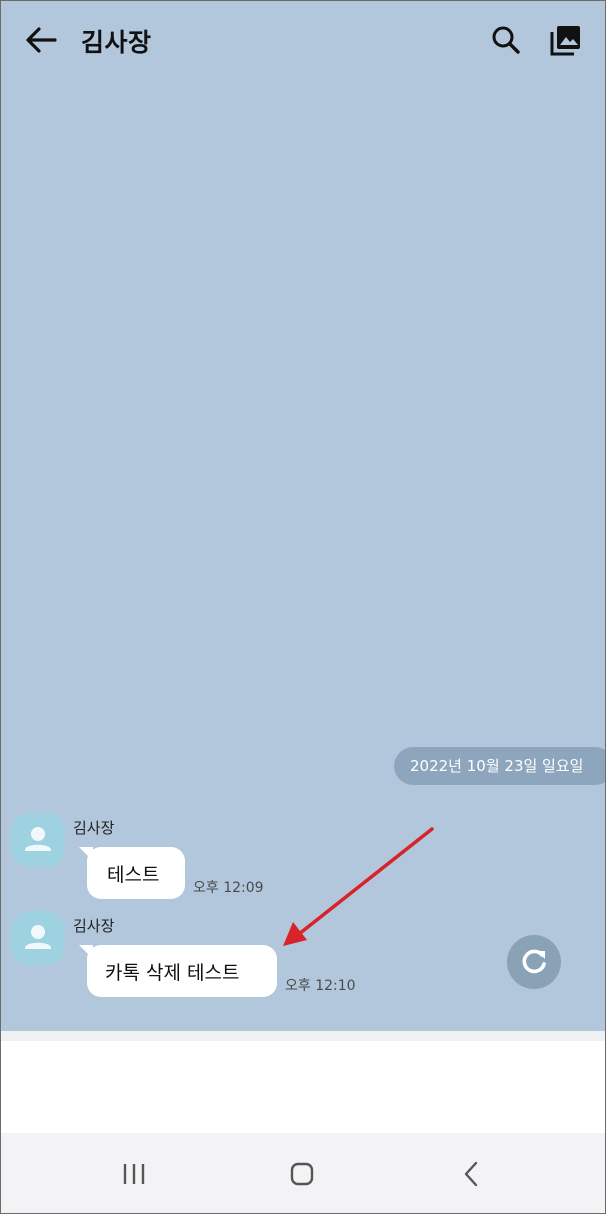 This screenshot has height=1214, width=606. I want to click on search-button, so click(506, 40).